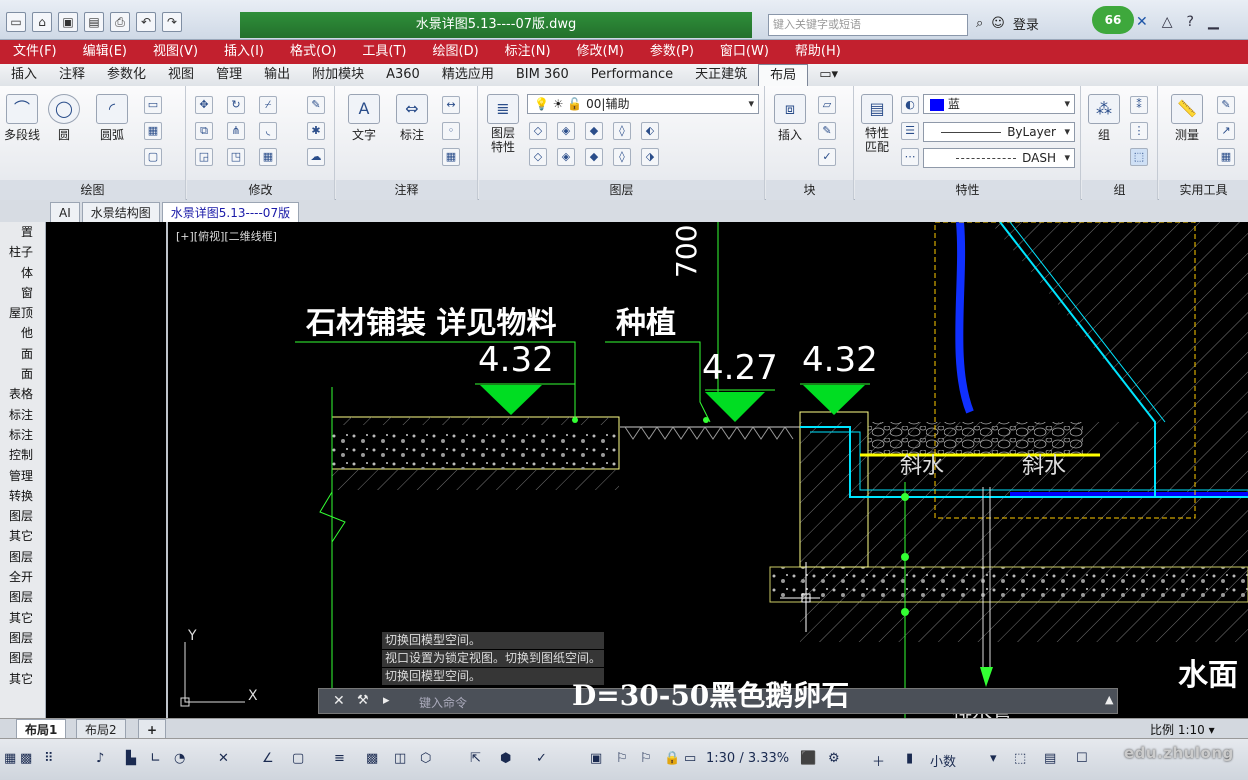  Describe the element at coordinates (49, 758) in the screenshot. I see `snap-icon: ⠿` at that location.